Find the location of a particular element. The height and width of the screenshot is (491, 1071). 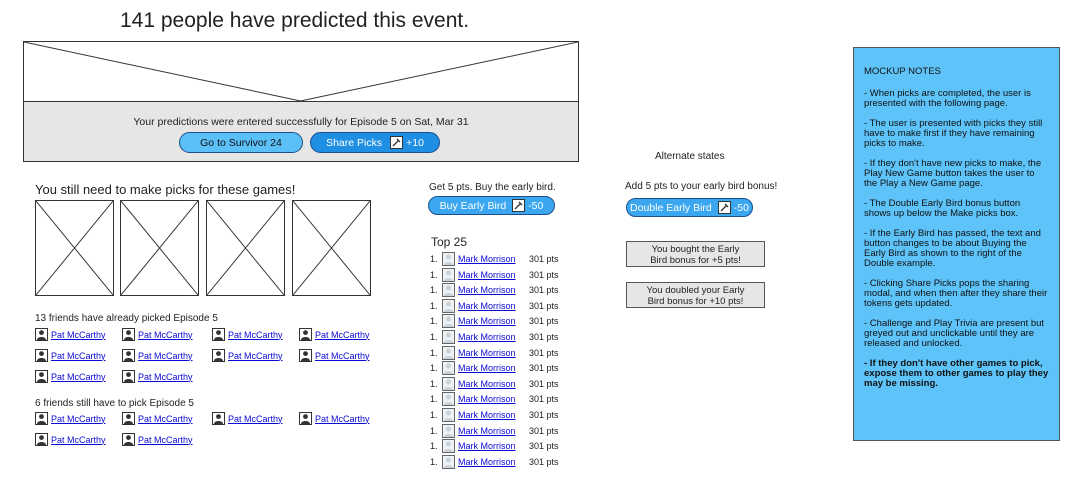

doubled-line-2: Bird bonus for +10 pts! is located at coordinates (695, 301).